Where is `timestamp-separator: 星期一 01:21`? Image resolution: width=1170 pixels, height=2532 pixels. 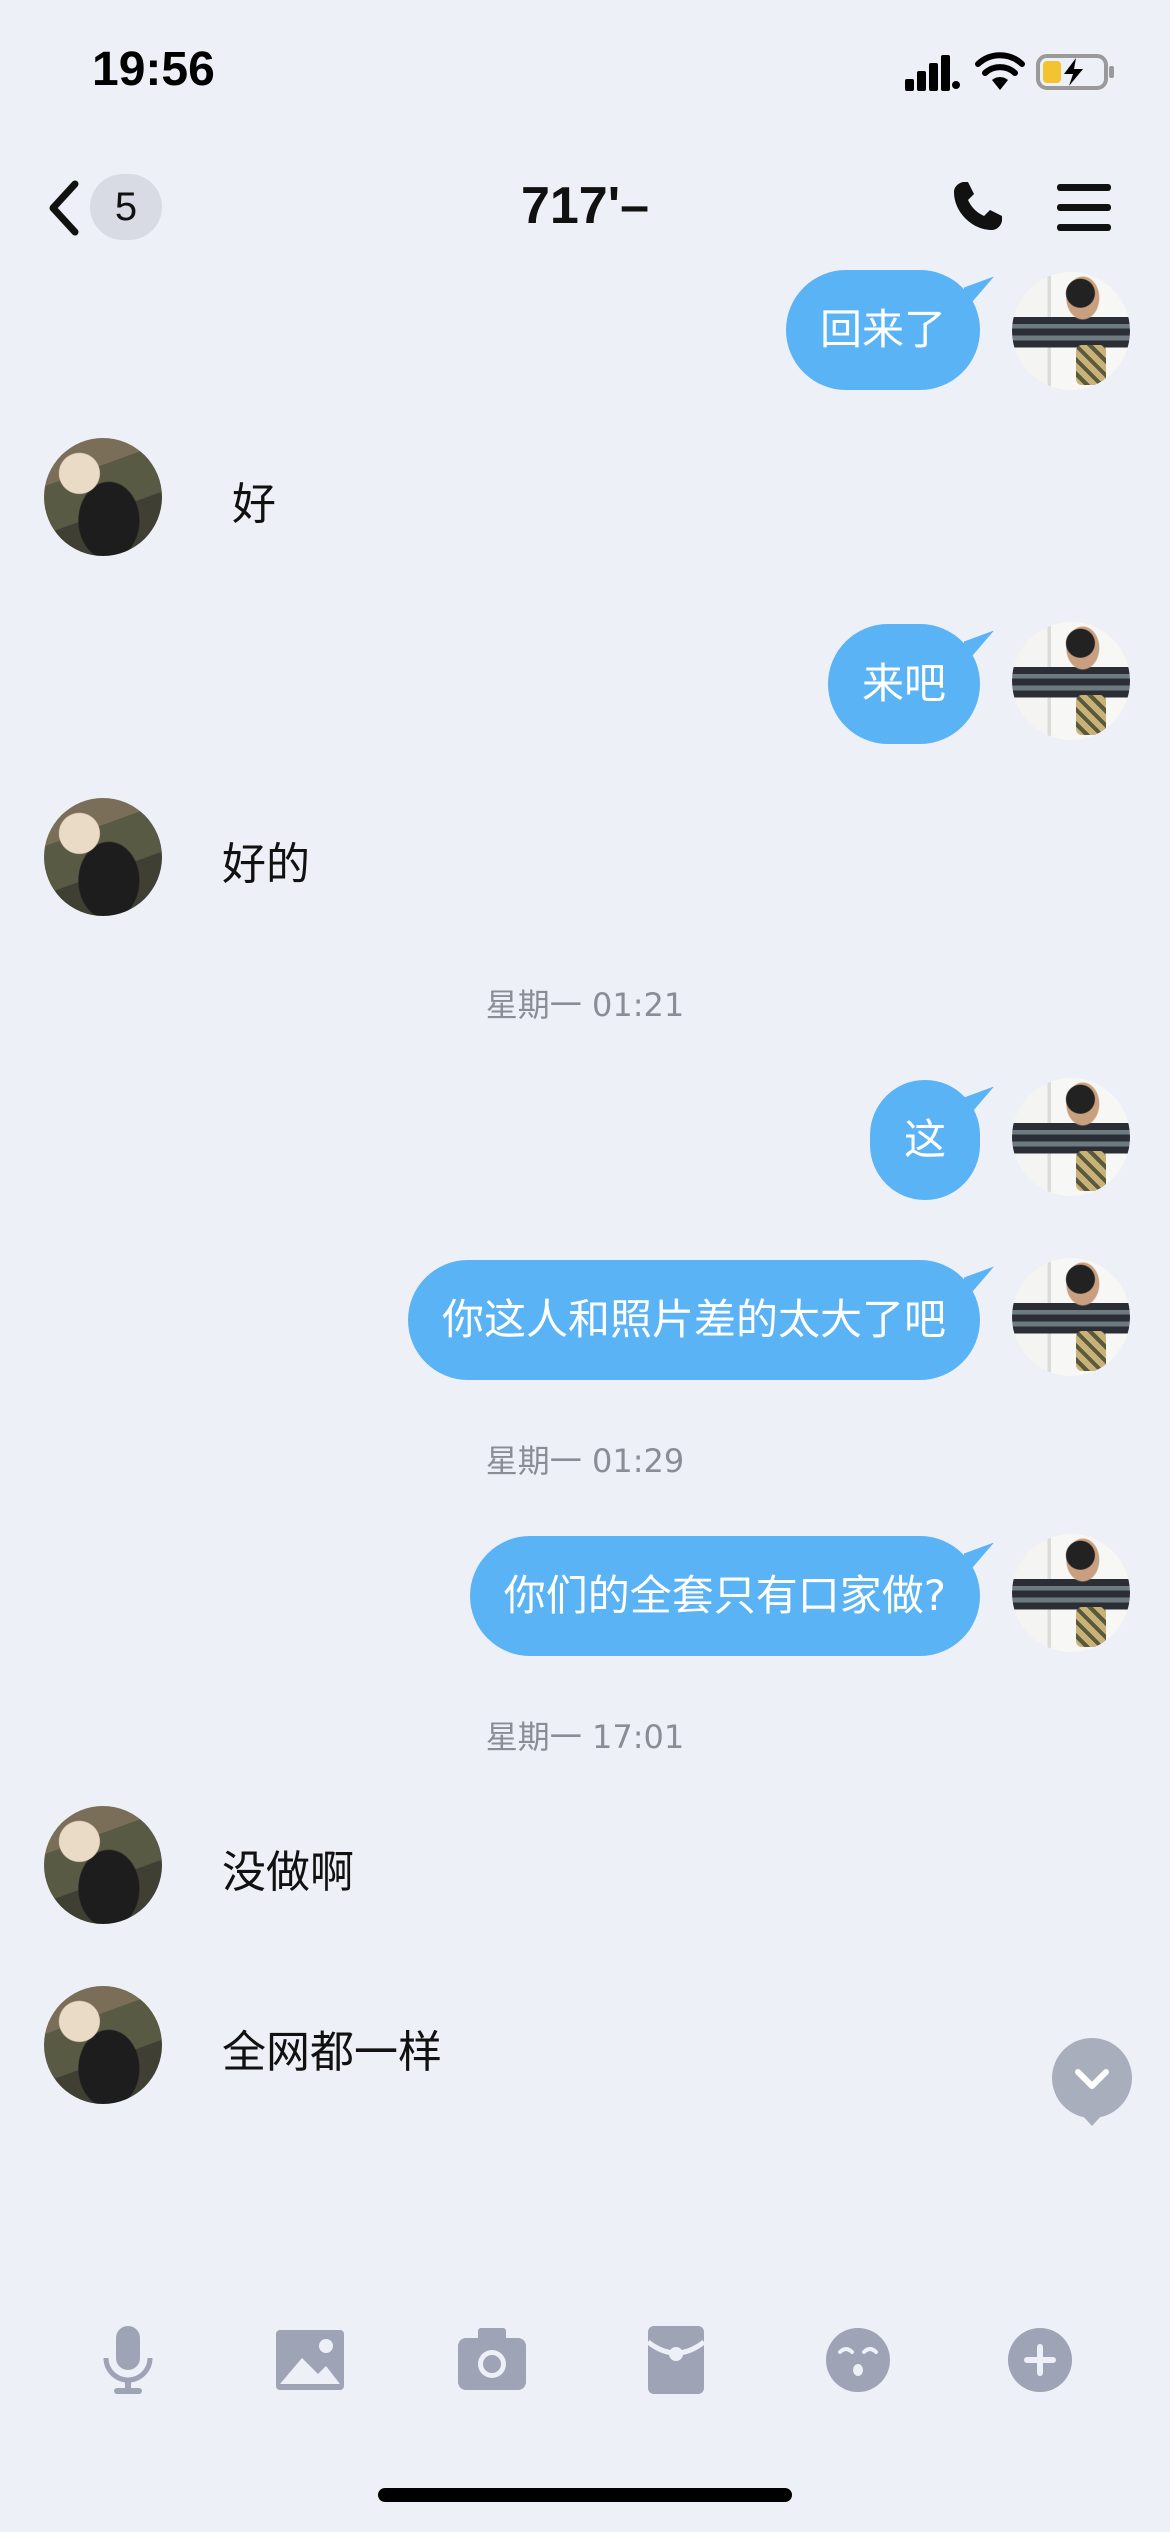
timestamp-separator: 星期一 01:21 is located at coordinates (585, 1005).